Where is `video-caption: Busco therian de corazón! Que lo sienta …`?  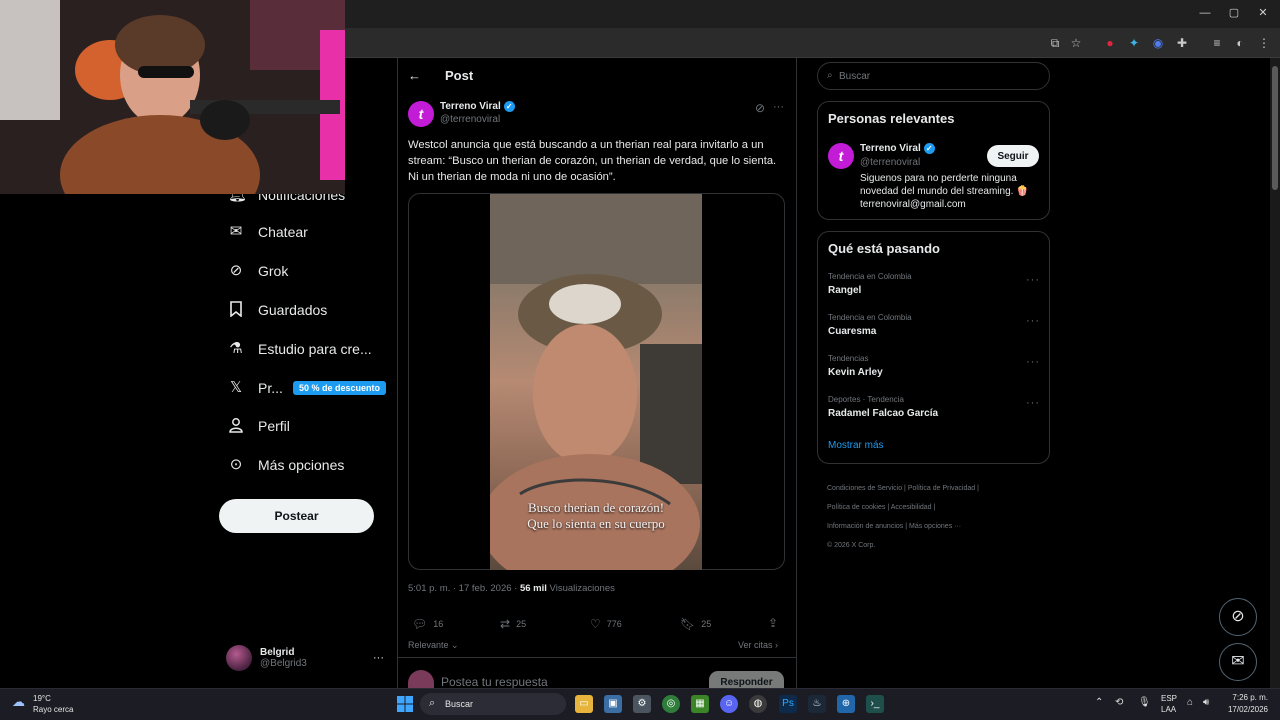 video-caption: Busco therian de corazón! Que lo sienta … is located at coordinates (596, 516).